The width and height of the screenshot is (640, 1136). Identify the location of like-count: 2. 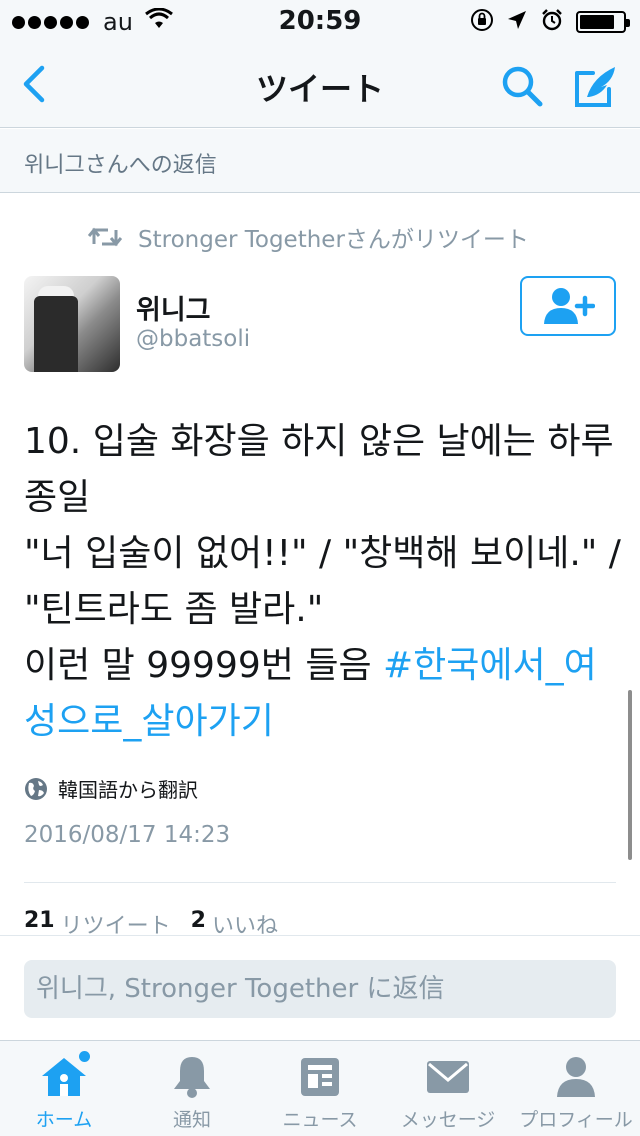
(198, 921).